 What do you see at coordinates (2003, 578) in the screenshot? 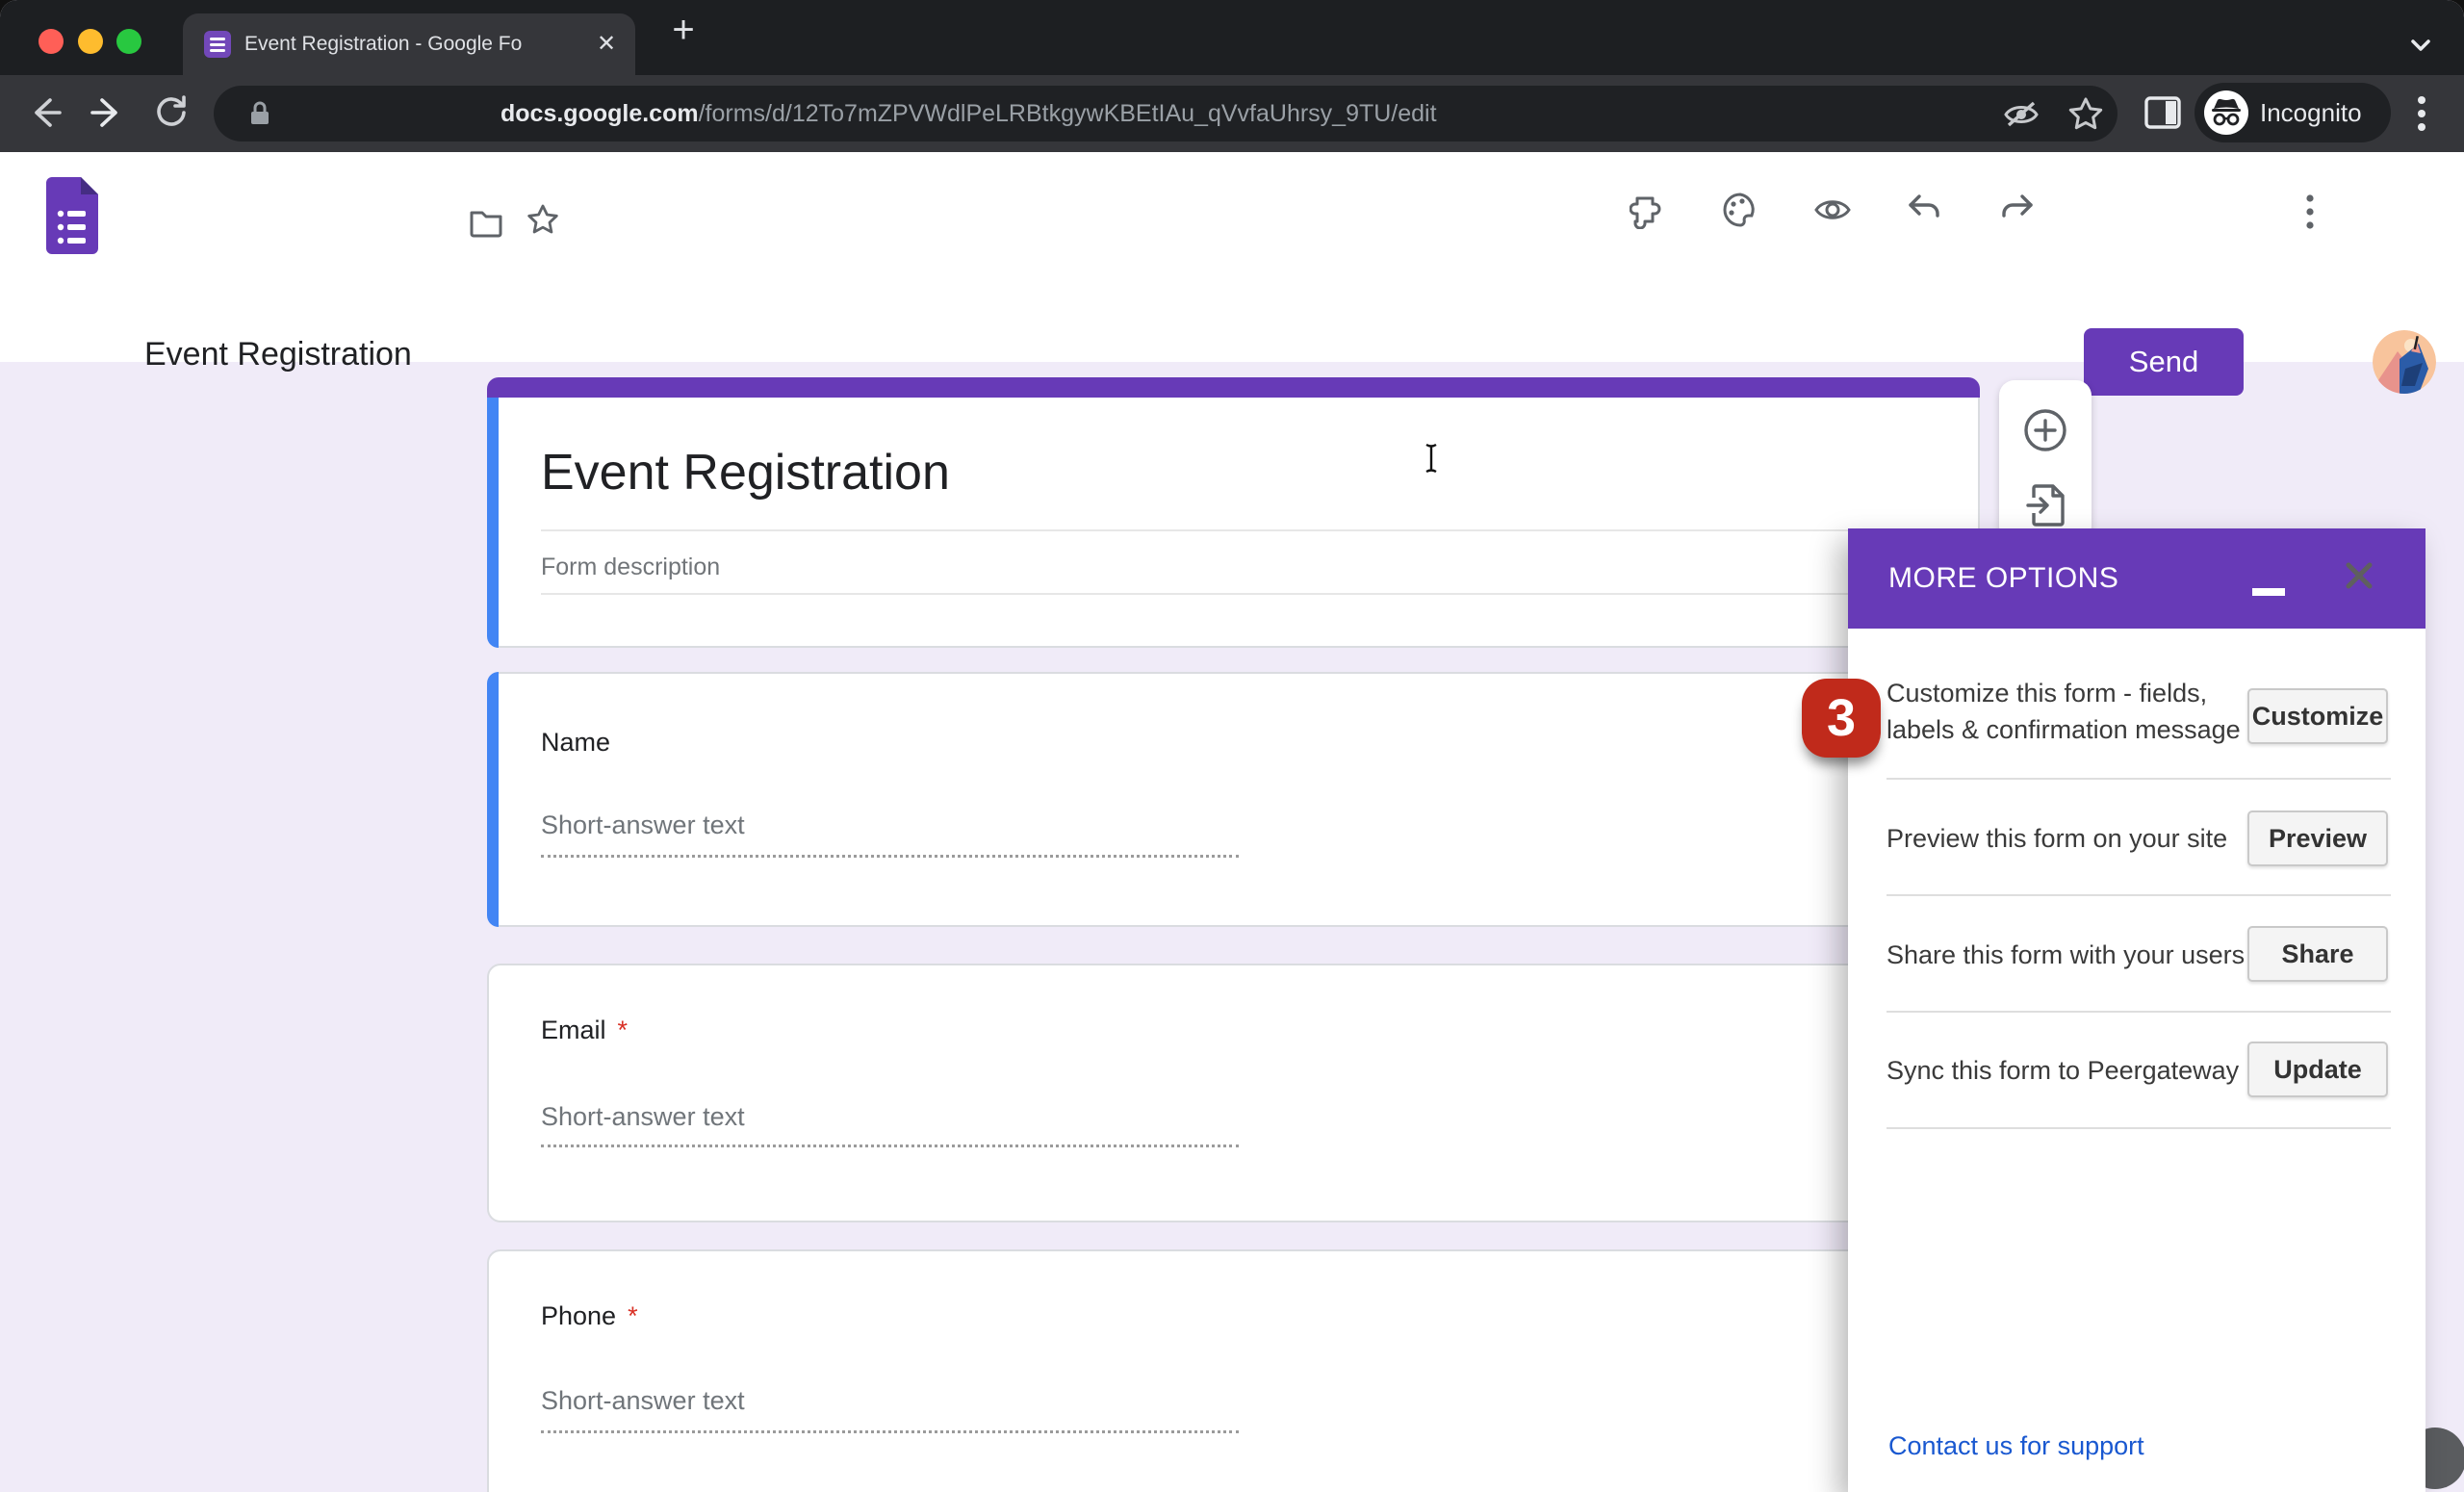
I see `more-options-title: MORE OPTIONS` at bounding box center [2003, 578].